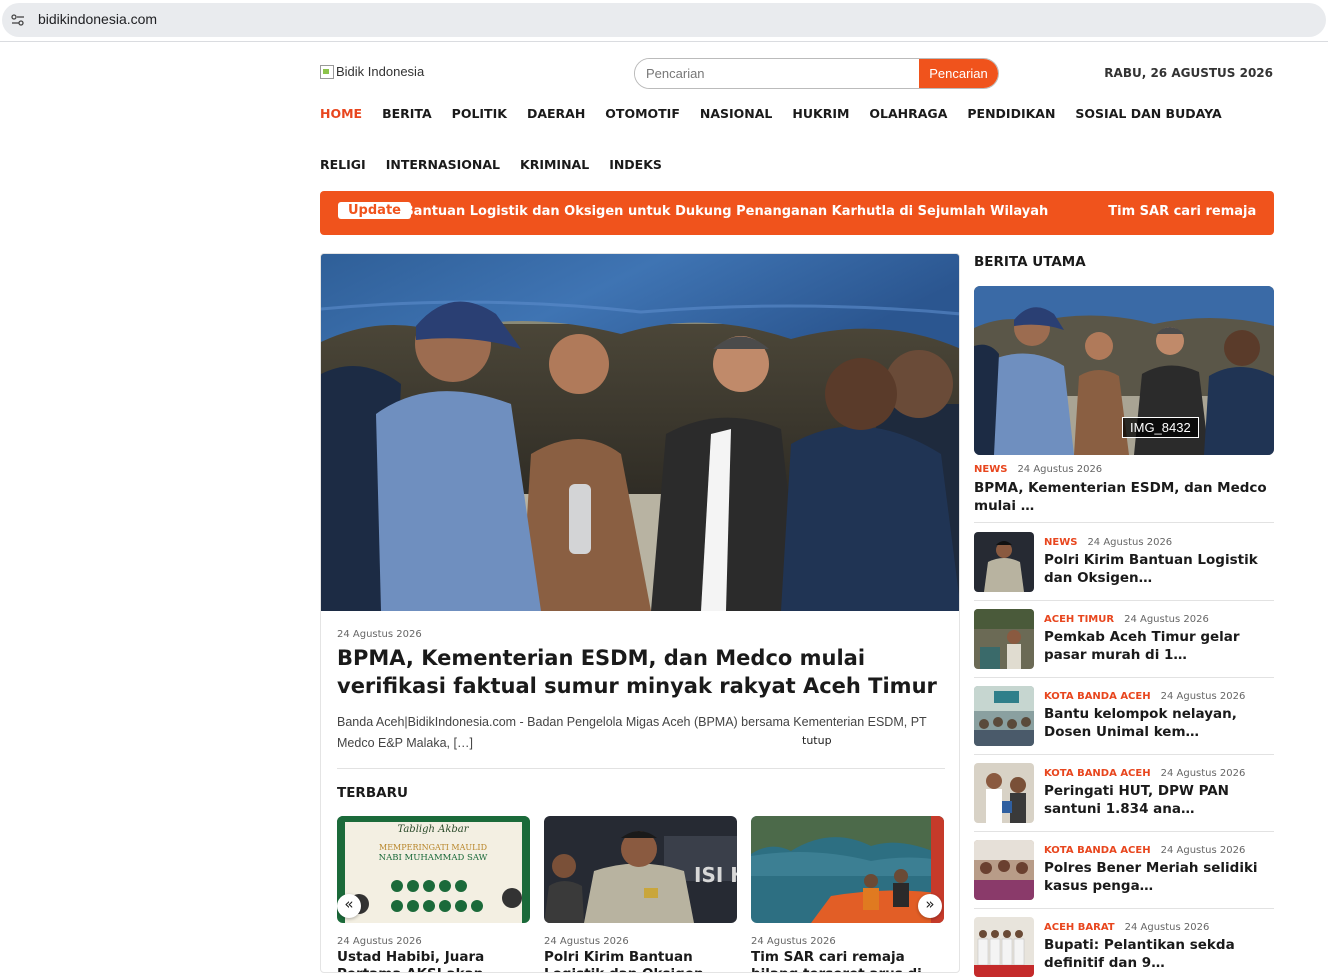 This screenshot has height=977, width=1328. What do you see at coordinates (1160, 427) in the screenshot?
I see `image-caption: IMG_8432` at bounding box center [1160, 427].